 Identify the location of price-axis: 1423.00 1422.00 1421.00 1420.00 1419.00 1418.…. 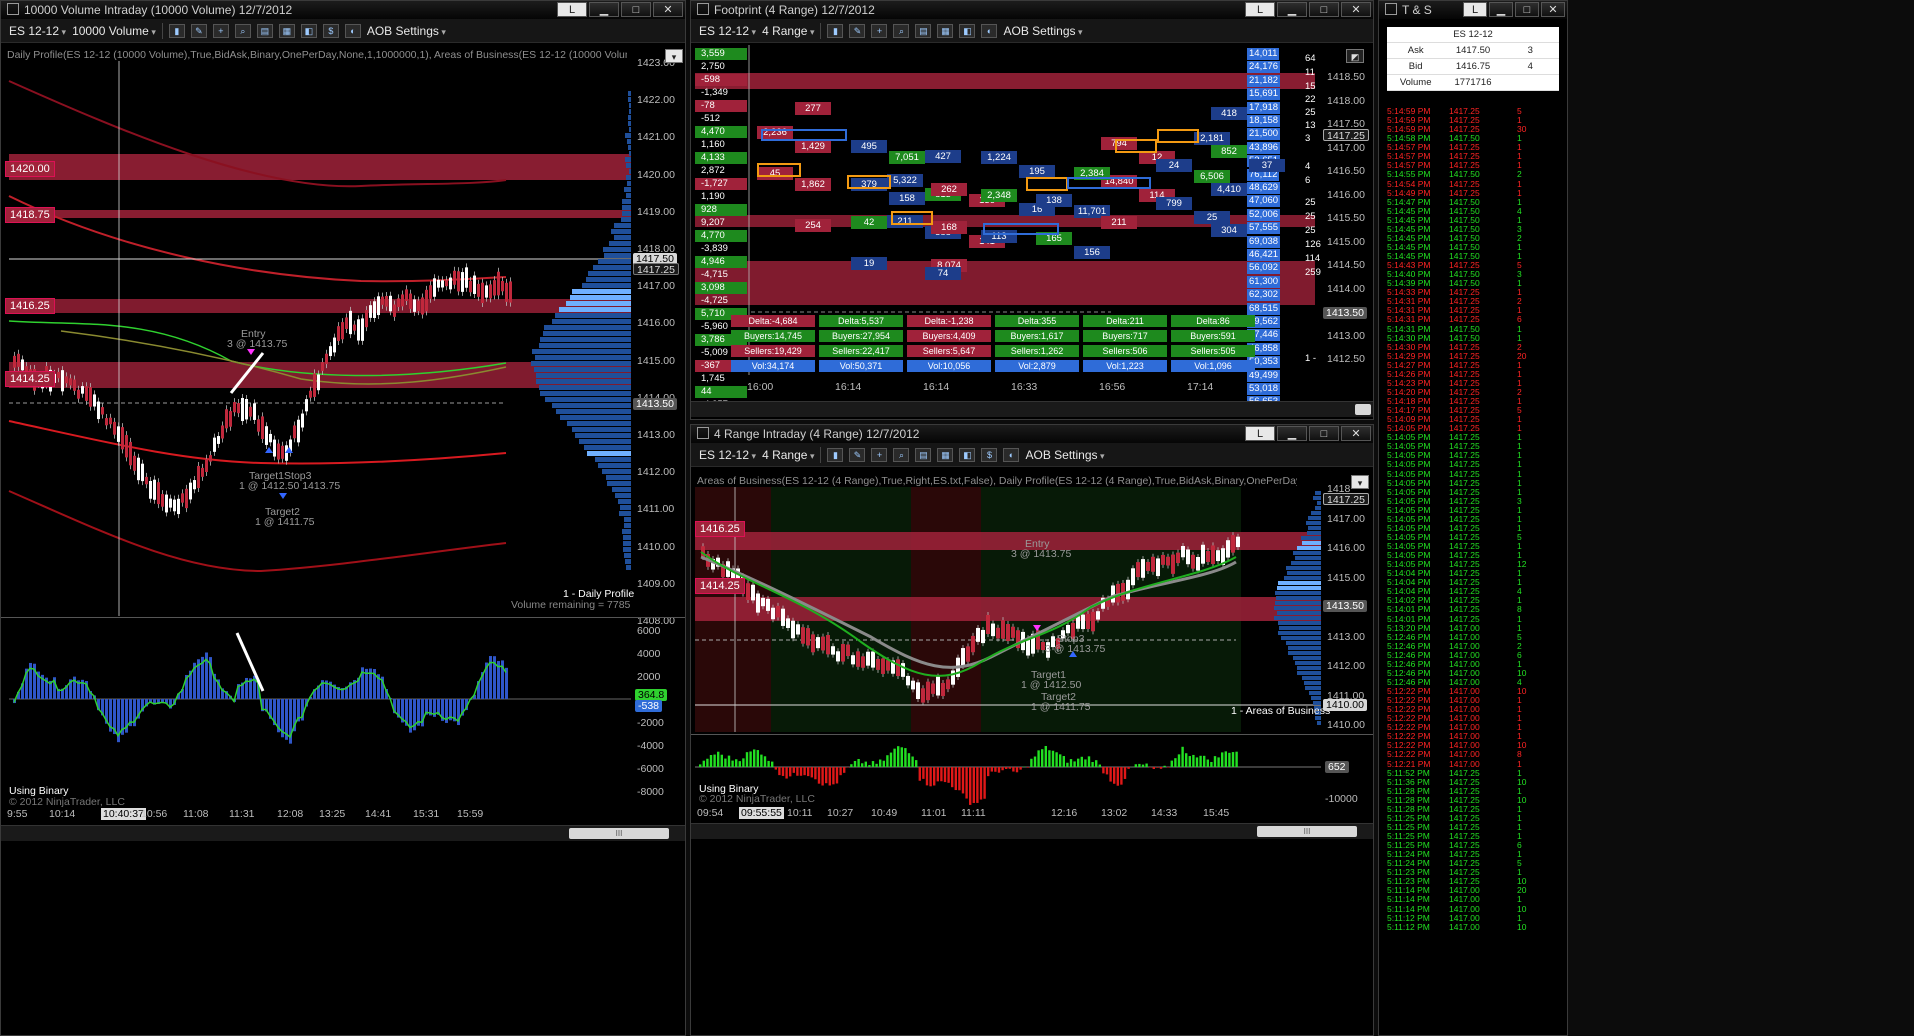
(653, 342).